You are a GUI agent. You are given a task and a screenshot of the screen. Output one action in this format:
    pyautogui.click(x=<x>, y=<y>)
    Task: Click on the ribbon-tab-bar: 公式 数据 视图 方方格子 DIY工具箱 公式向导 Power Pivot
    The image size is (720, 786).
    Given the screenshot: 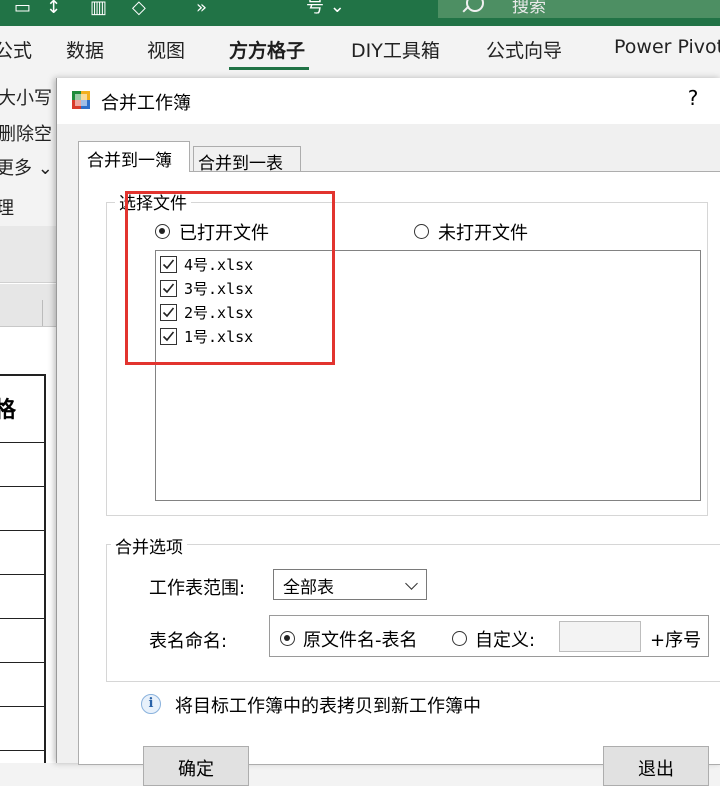 What is the action you would take?
    pyautogui.click(x=360, y=51)
    